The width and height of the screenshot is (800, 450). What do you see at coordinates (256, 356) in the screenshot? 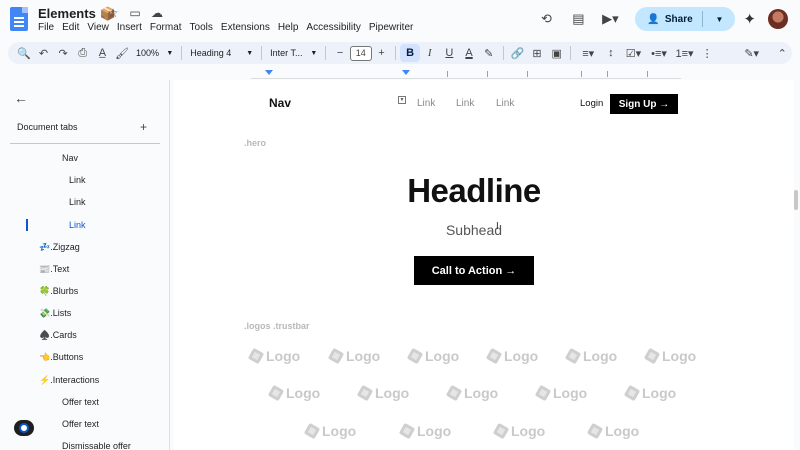
I see `cube-icon` at bounding box center [256, 356].